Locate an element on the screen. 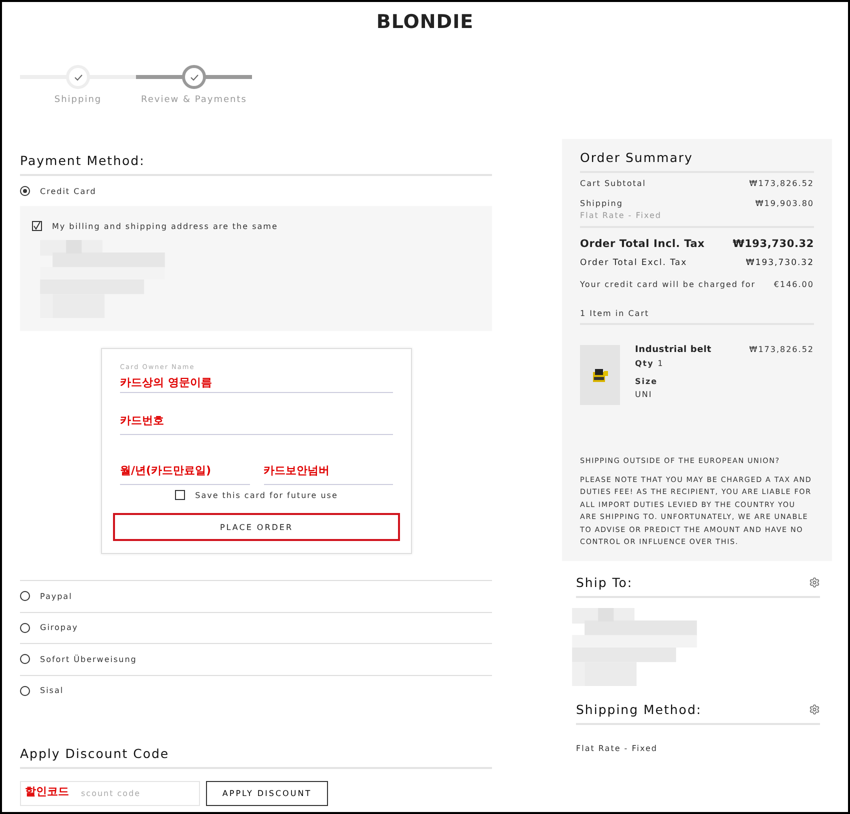 This screenshot has height=814, width=850. summary-label: Your credit card will be charged for is located at coordinates (668, 284).